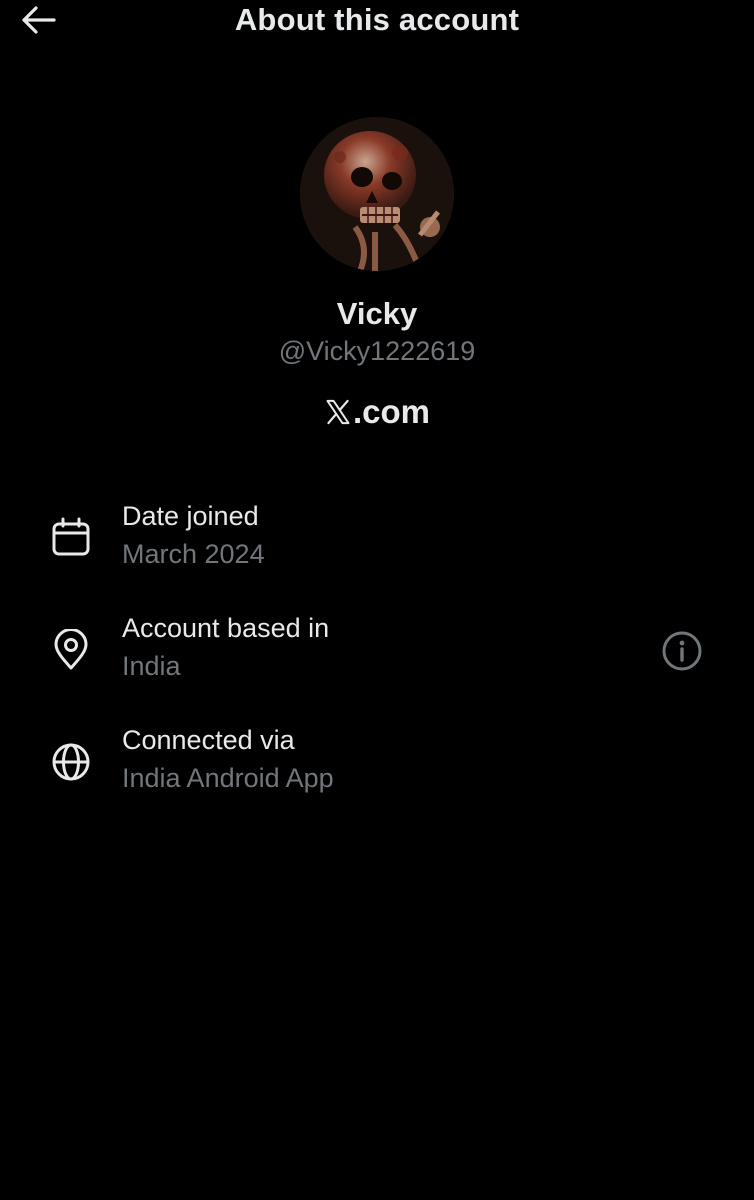  I want to click on detail-title: Account based in, so click(226, 628).